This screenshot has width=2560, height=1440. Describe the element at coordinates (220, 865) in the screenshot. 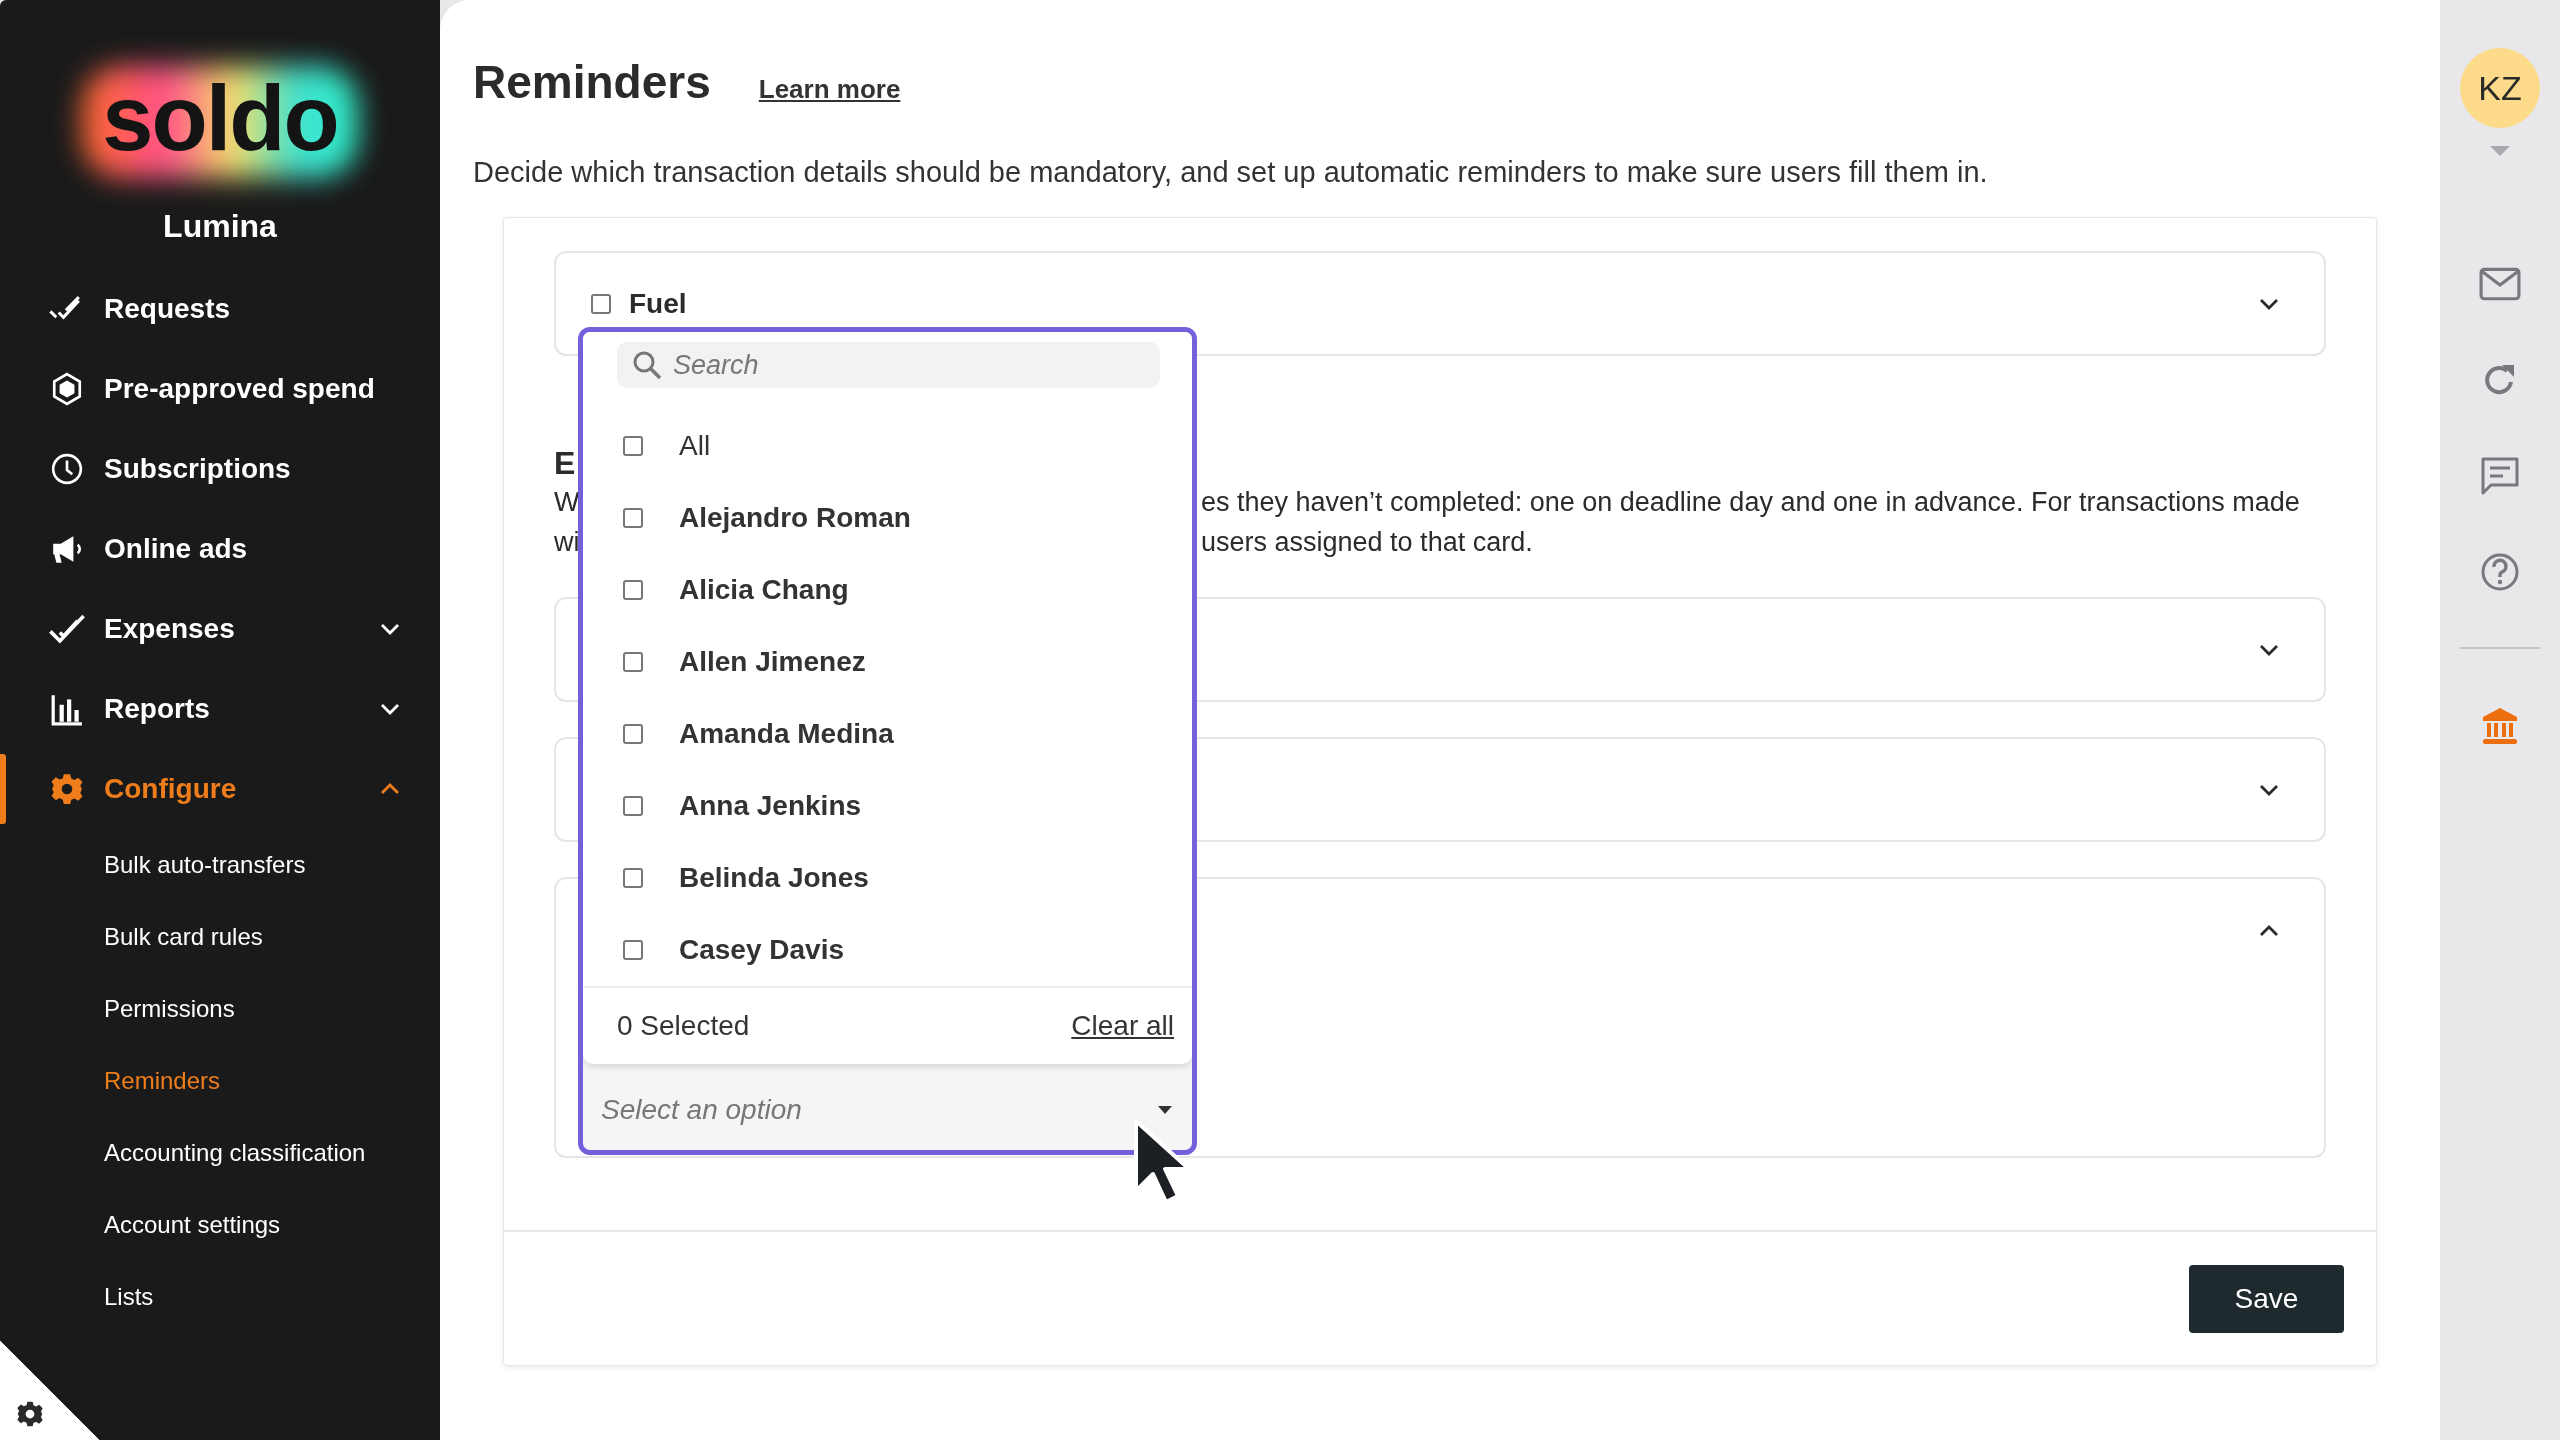

I see `nav-subitem: Bulk auto-transfers` at that location.